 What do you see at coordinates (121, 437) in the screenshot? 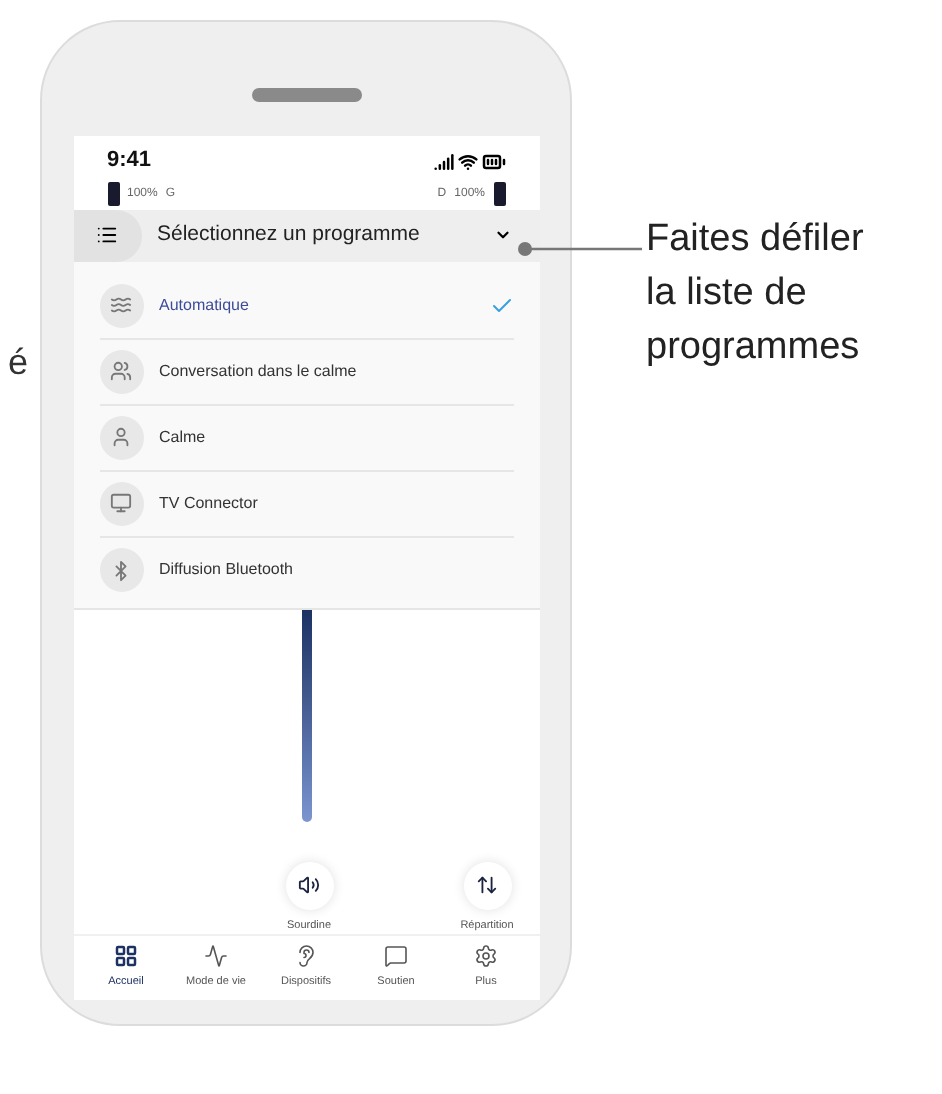
I see `person-icon` at bounding box center [121, 437].